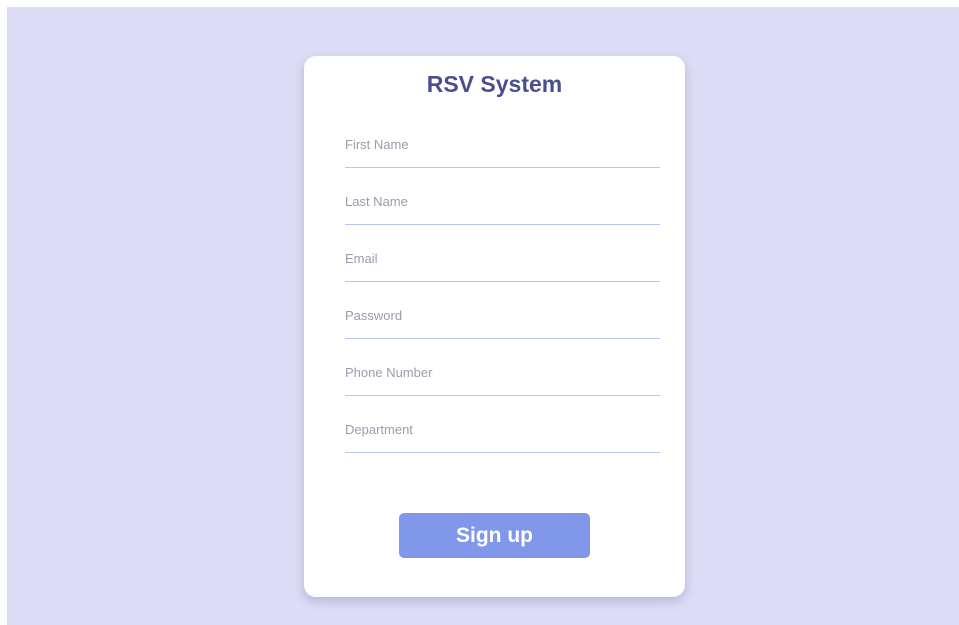 The height and width of the screenshot is (625, 959). Describe the element at coordinates (494, 84) in the screenshot. I see `form-title: RSV System` at that location.